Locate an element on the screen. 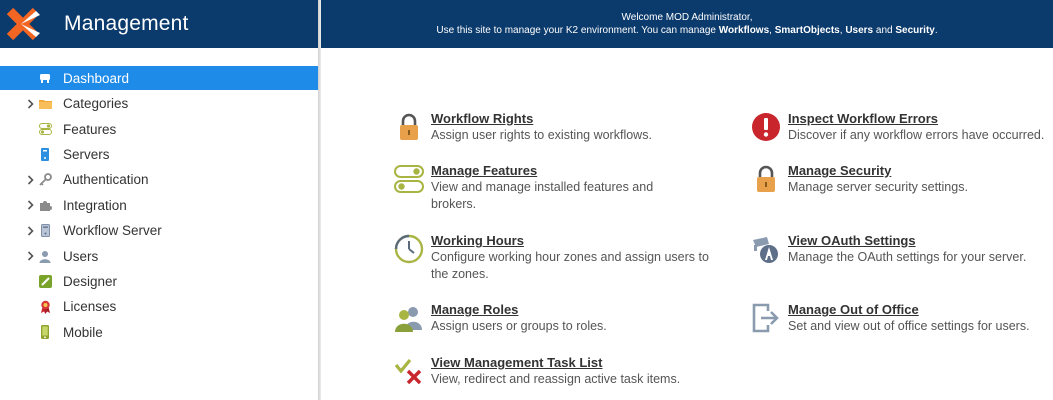 This screenshot has height=400, width=1053. sidebar-item-label: Dashboard is located at coordinates (96, 78).